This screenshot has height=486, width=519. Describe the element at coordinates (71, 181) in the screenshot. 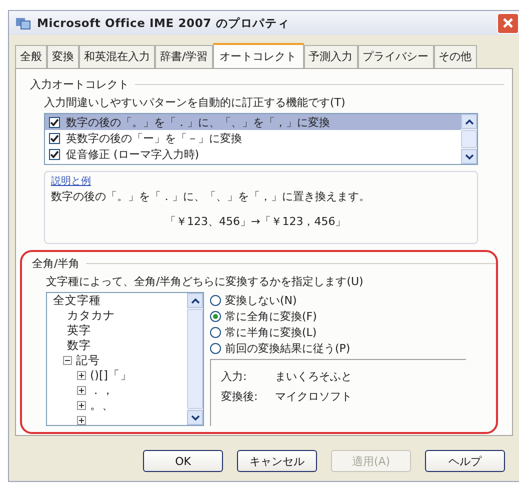

I see `explanation-heading: 説明と例` at that location.